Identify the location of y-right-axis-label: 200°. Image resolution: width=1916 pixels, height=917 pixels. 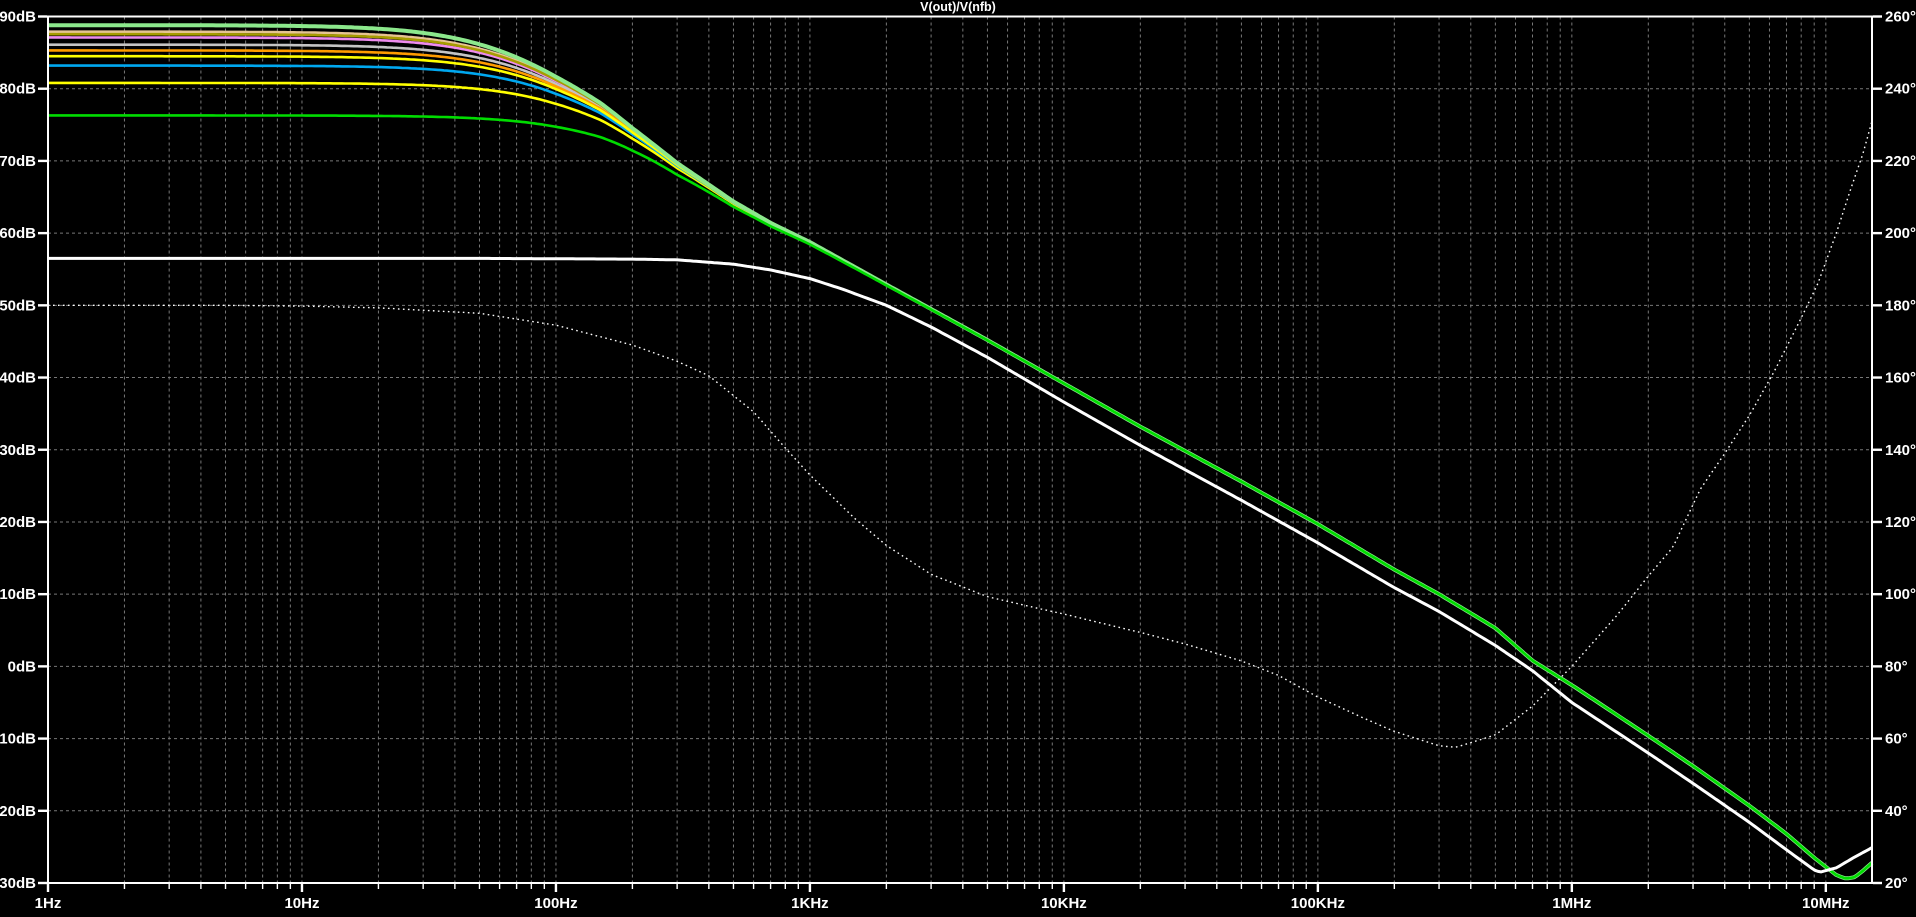
(1900, 233).